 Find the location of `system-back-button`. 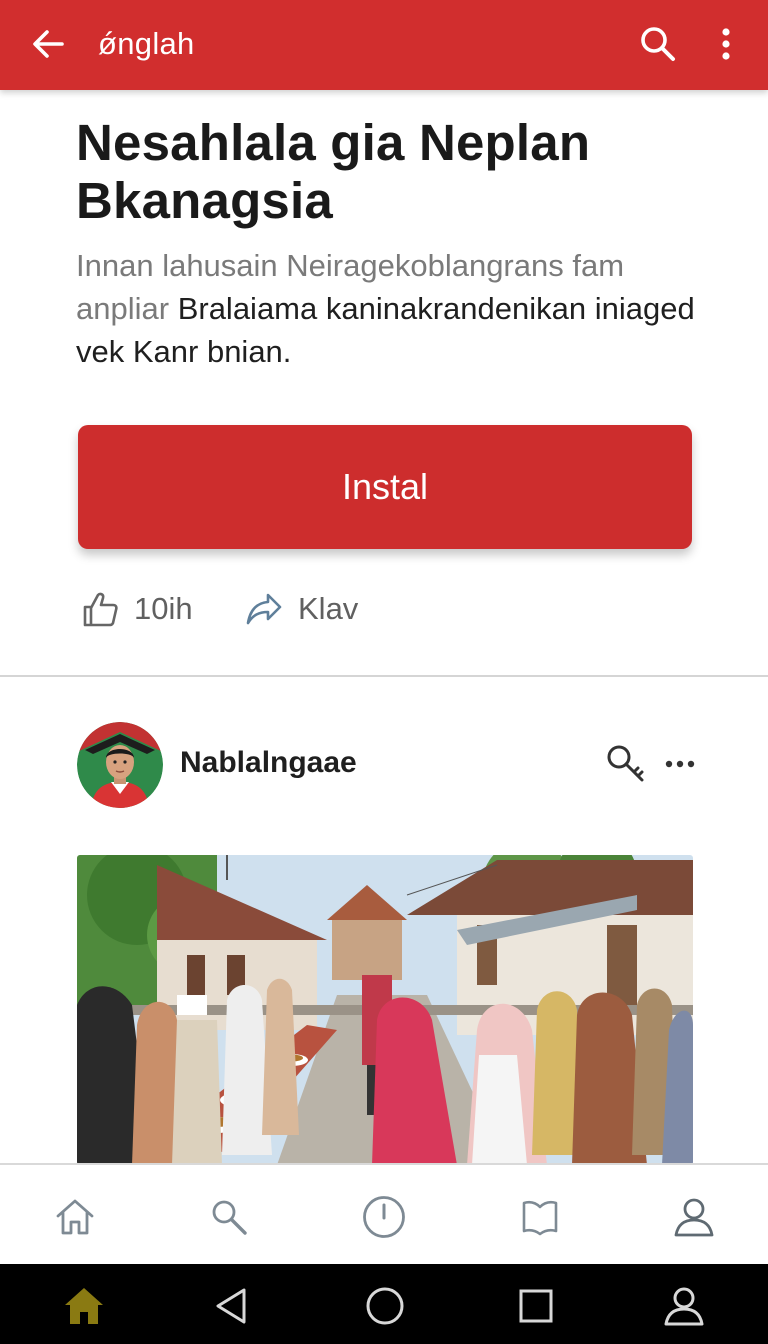

system-back-button is located at coordinates (232, 1306).